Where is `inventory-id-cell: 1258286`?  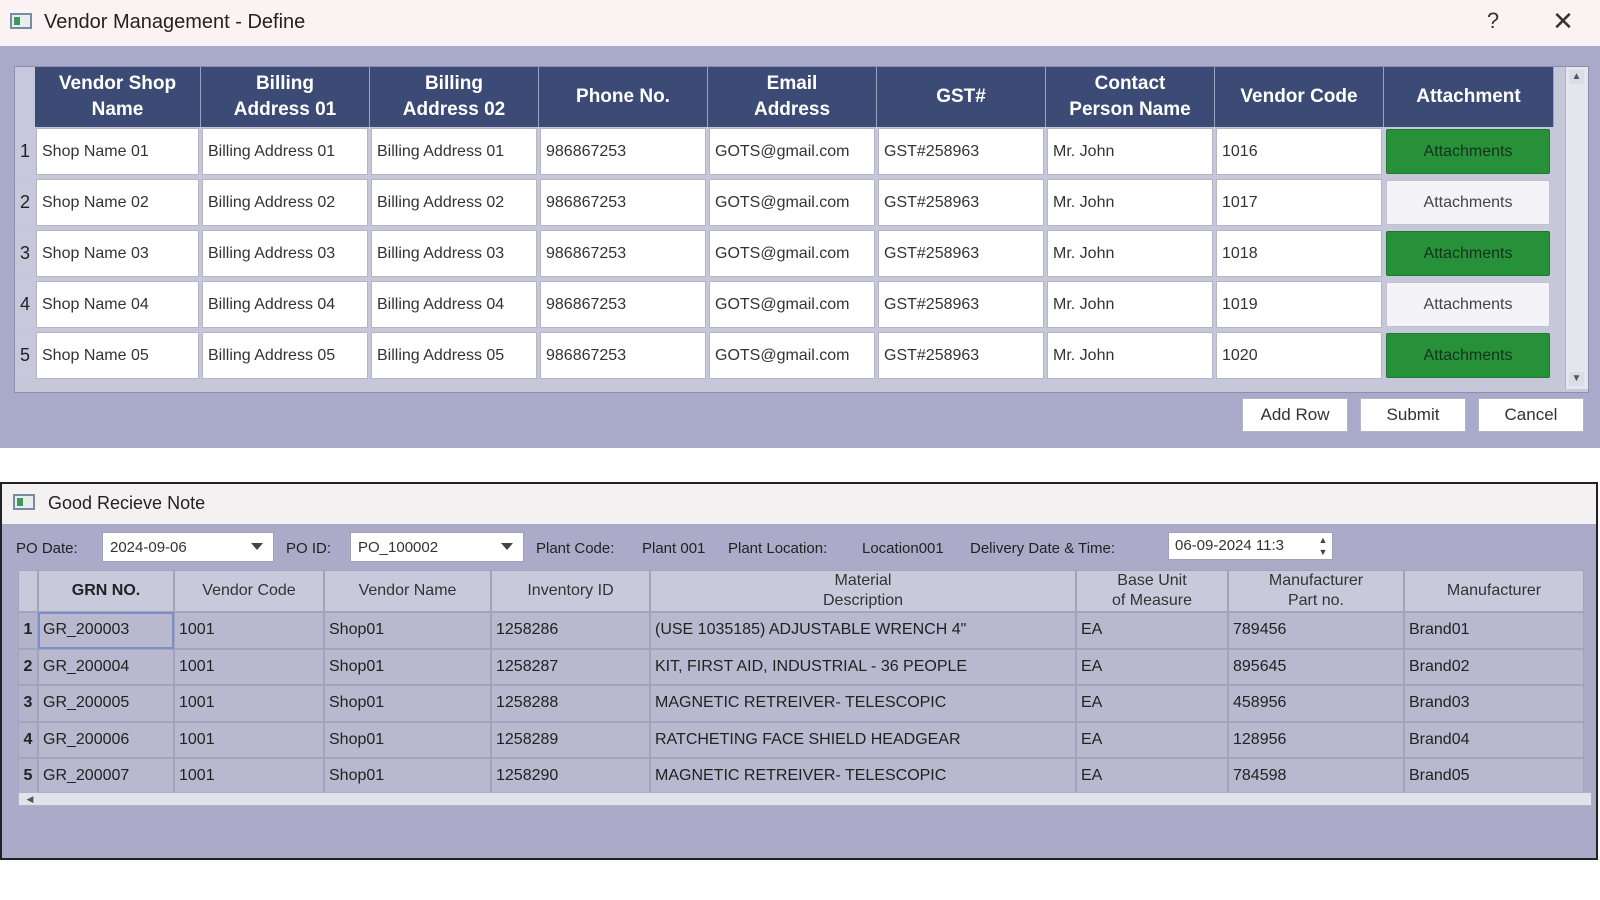
inventory-id-cell: 1258286 is located at coordinates (570, 630).